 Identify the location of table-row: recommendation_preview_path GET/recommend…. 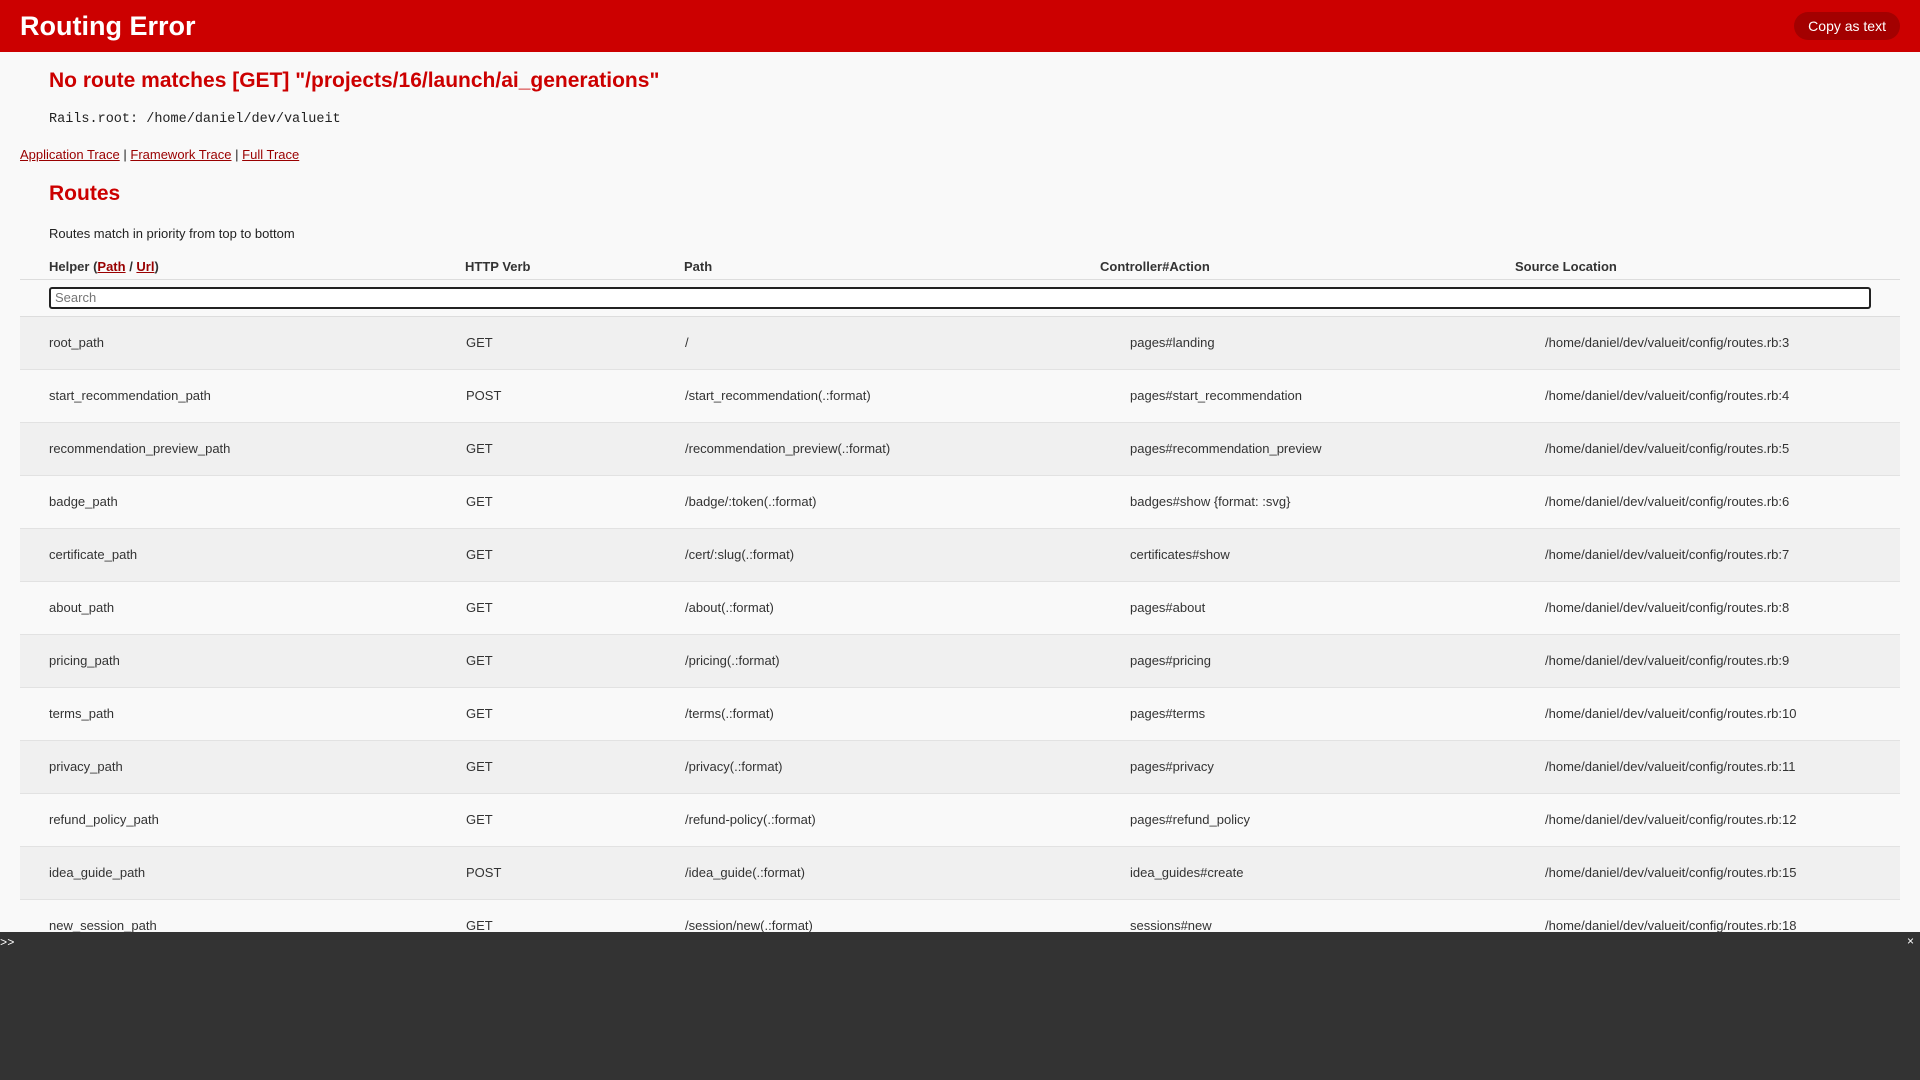
(960, 449).